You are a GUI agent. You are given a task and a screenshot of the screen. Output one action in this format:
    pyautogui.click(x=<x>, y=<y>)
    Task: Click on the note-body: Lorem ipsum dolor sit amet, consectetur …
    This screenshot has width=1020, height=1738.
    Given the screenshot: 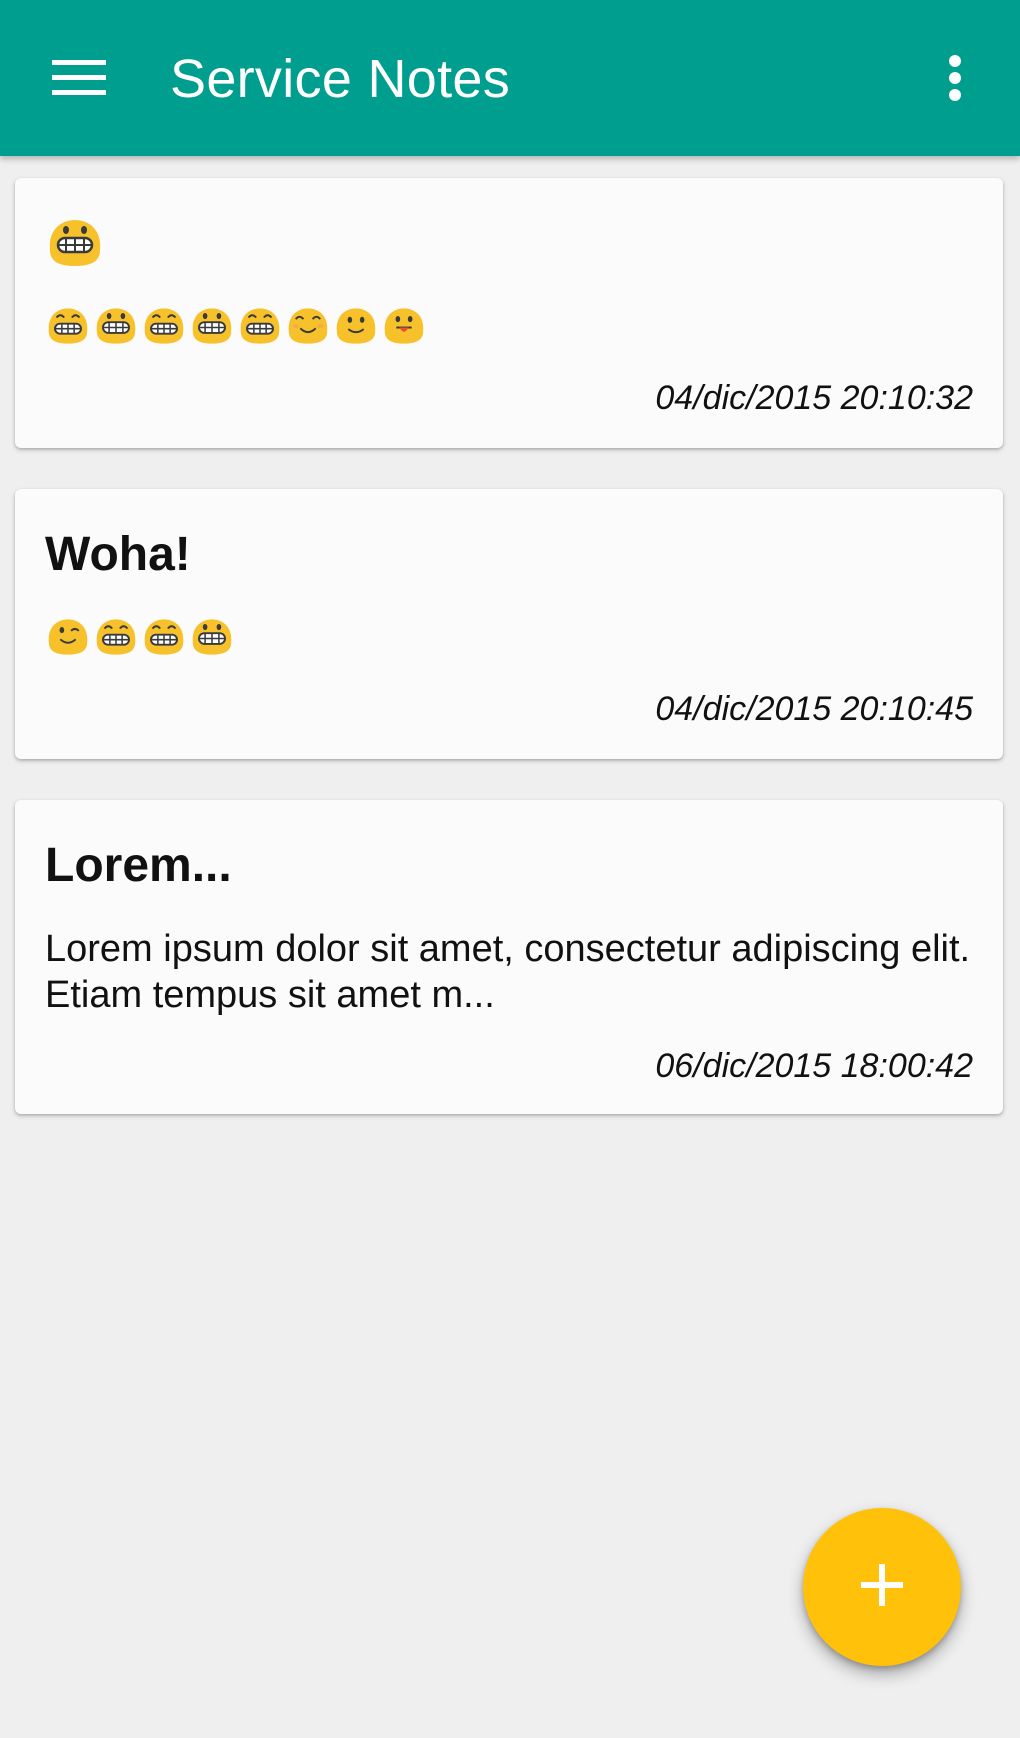 What is the action you would take?
    pyautogui.click(x=508, y=972)
    